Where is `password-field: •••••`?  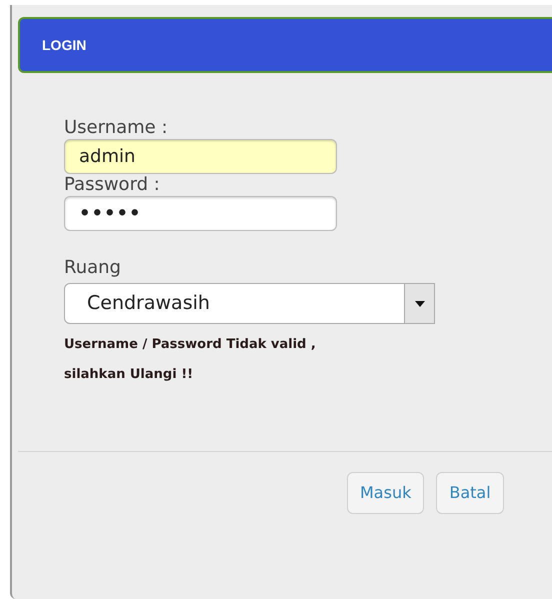
password-field: ••••• is located at coordinates (200, 213).